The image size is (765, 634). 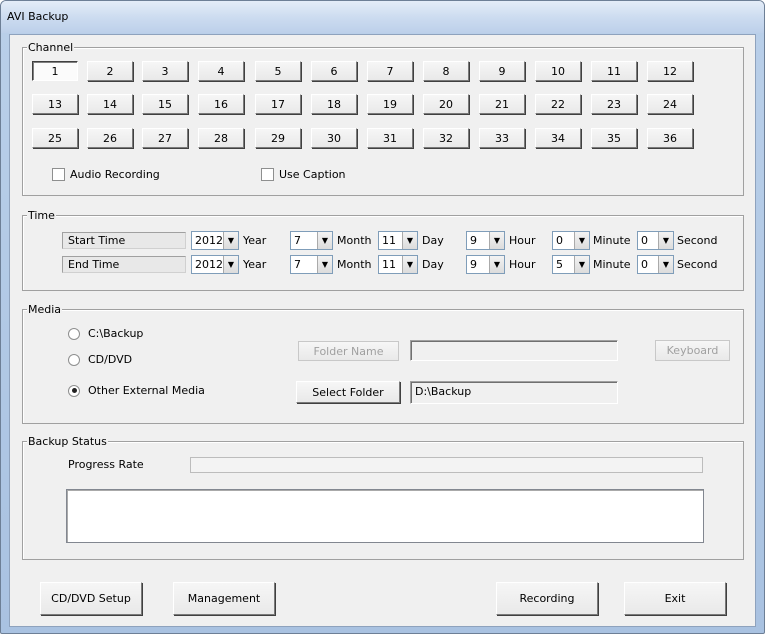 What do you see at coordinates (614, 138) in the screenshot?
I see `channel-button-35: 35` at bounding box center [614, 138].